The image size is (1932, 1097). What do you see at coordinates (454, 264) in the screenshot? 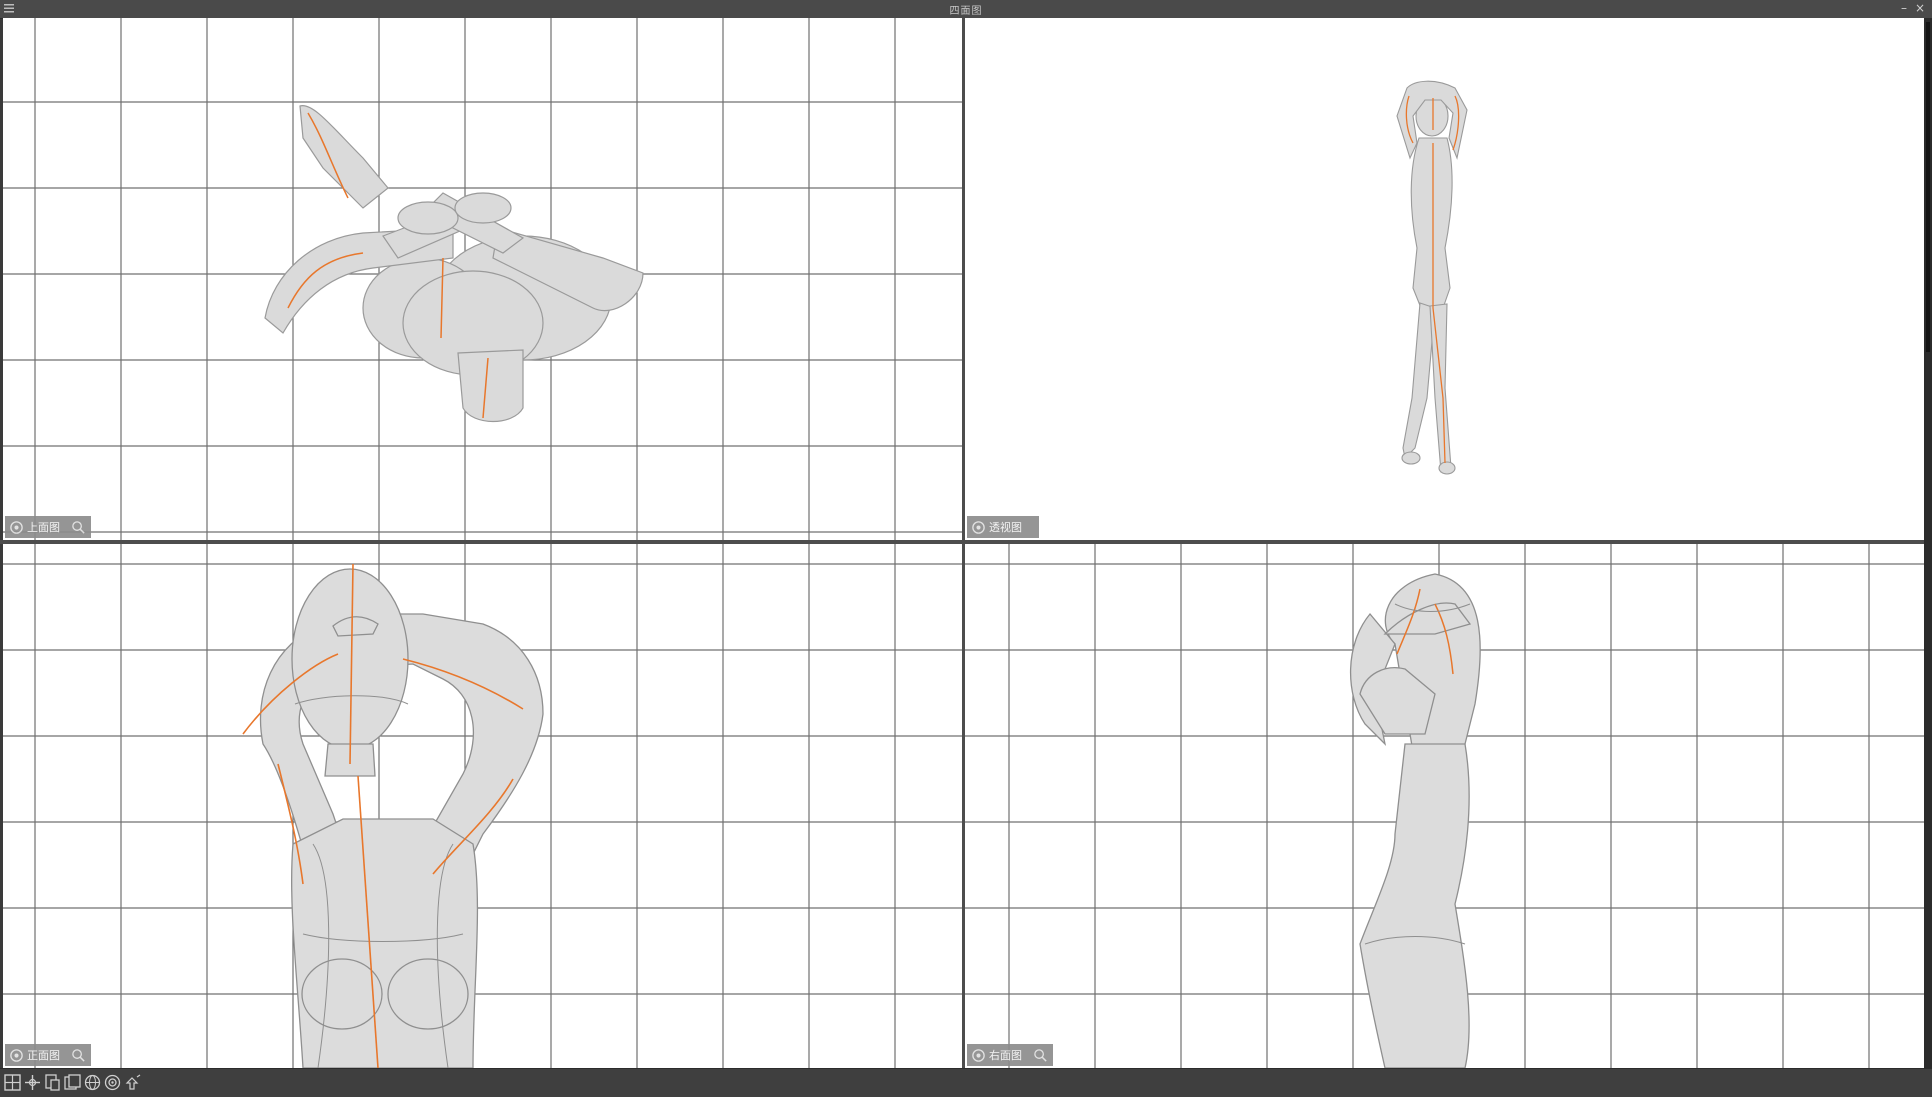
I see `model-top-view` at bounding box center [454, 264].